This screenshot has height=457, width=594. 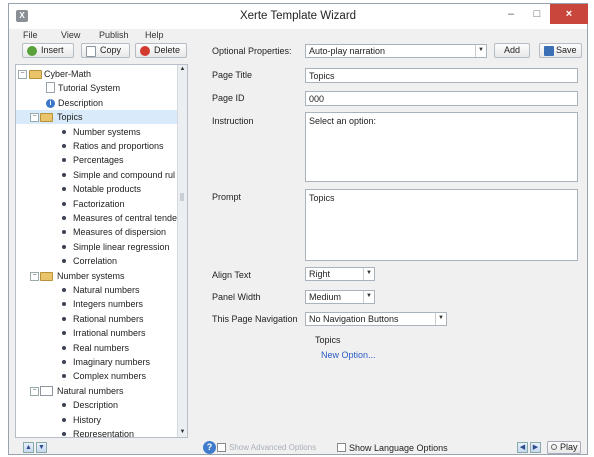 What do you see at coordinates (97, 261) in the screenshot?
I see `tree-node: Correlation` at bounding box center [97, 261].